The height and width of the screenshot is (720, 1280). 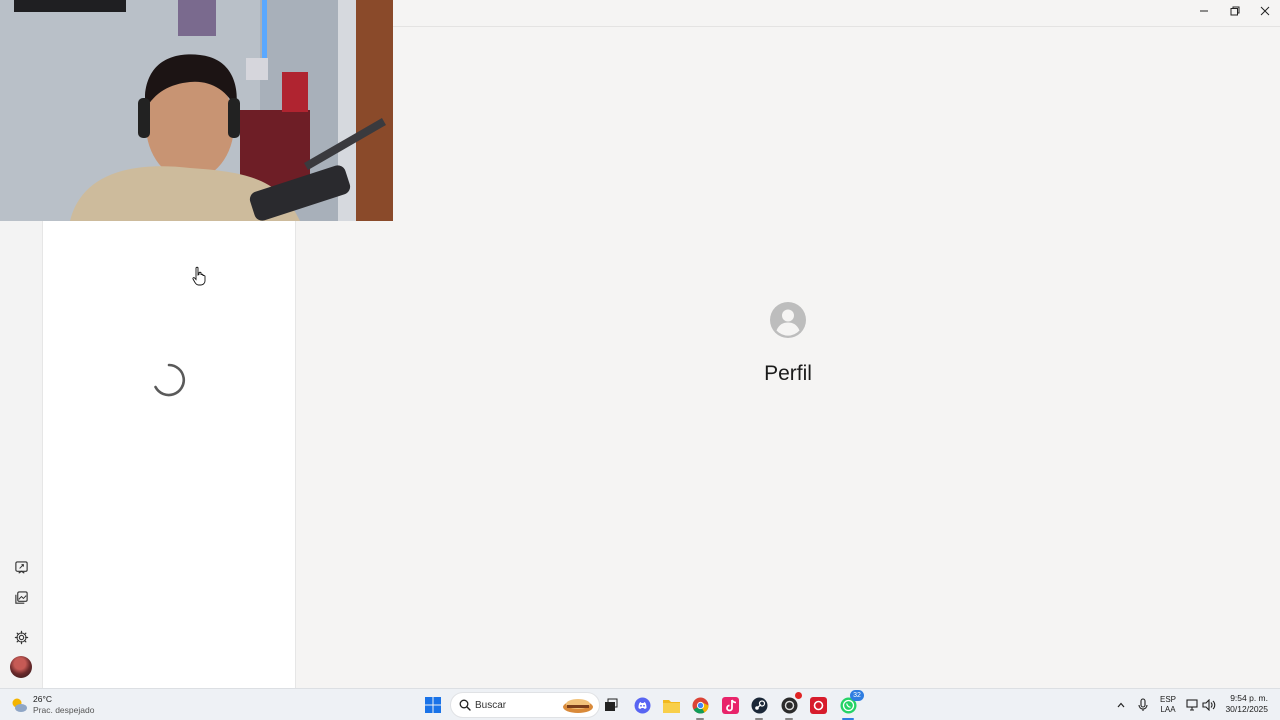 I want to click on settings-button, so click(x=21, y=637).